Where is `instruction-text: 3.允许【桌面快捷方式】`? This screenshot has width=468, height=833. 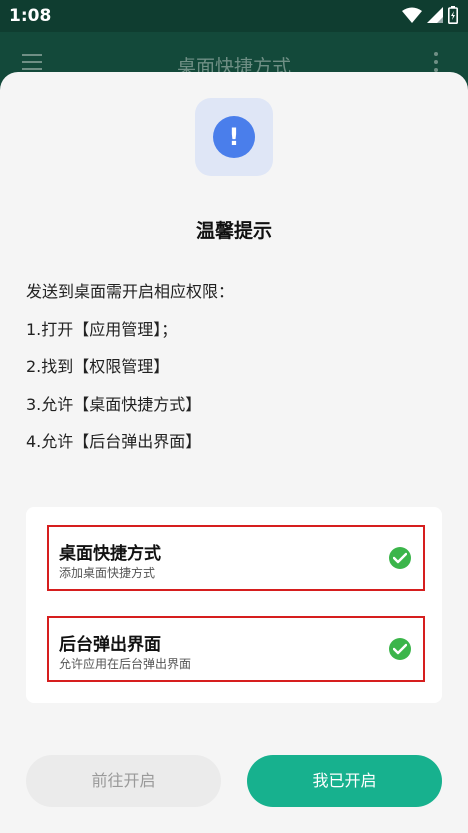 instruction-text: 3.允许【桌面快捷方式】 is located at coordinates (114, 404).